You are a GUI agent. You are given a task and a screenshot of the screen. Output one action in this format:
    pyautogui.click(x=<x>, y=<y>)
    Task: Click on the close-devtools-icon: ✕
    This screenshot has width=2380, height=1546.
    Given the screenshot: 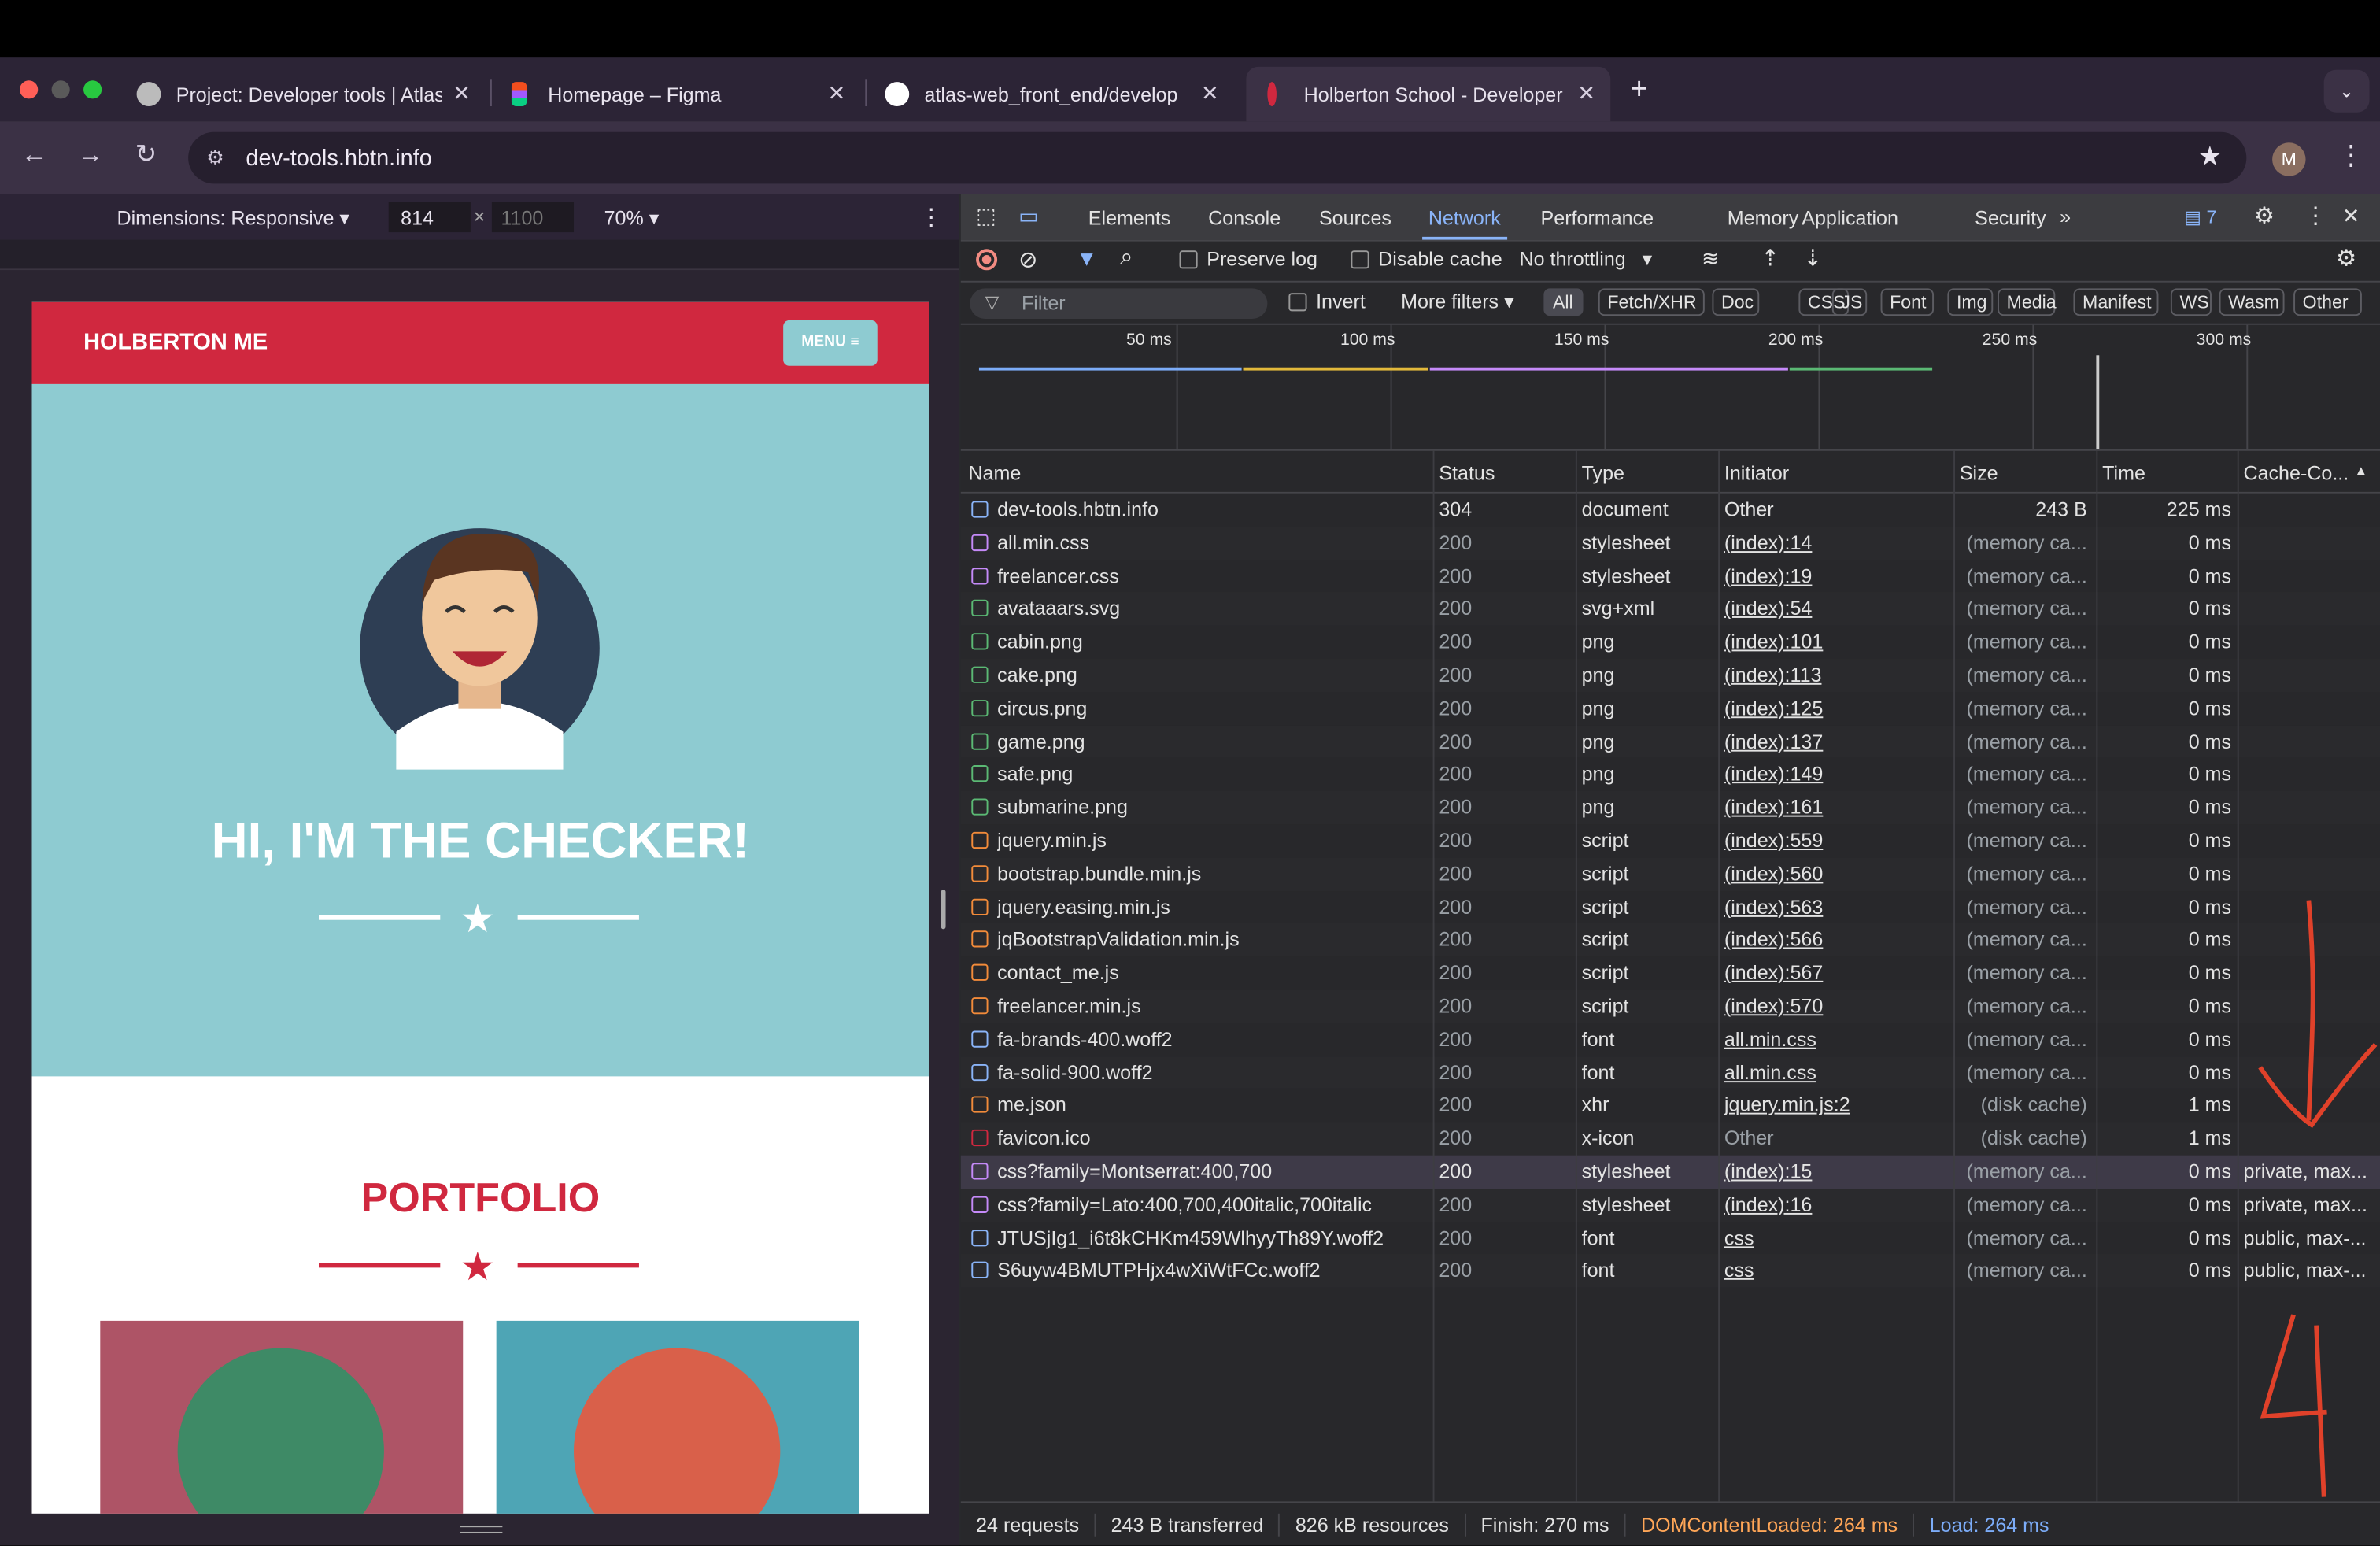 What is the action you would take?
    pyautogui.click(x=2351, y=216)
    